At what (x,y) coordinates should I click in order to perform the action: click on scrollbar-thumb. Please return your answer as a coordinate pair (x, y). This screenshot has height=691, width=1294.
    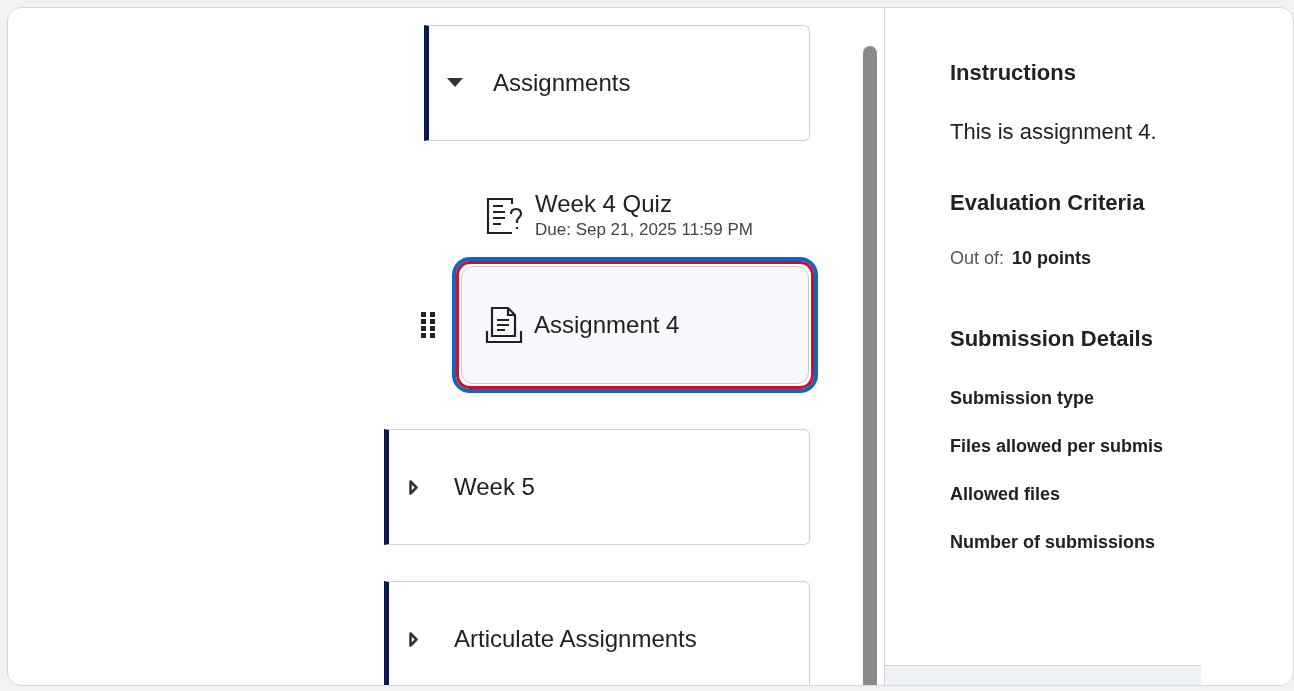
    Looking at the image, I should click on (870, 365).